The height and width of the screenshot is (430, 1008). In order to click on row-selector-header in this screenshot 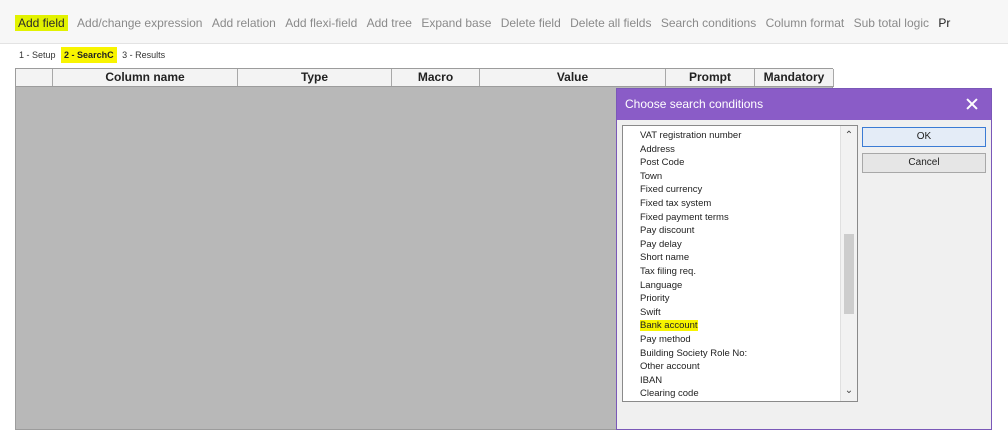, I will do `click(34, 77)`.